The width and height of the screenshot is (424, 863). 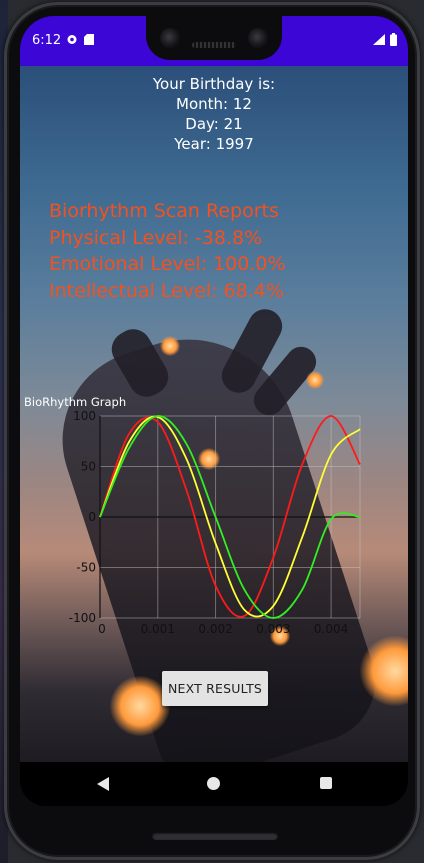 What do you see at coordinates (47, 40) in the screenshot?
I see `status-time: 6:12` at bounding box center [47, 40].